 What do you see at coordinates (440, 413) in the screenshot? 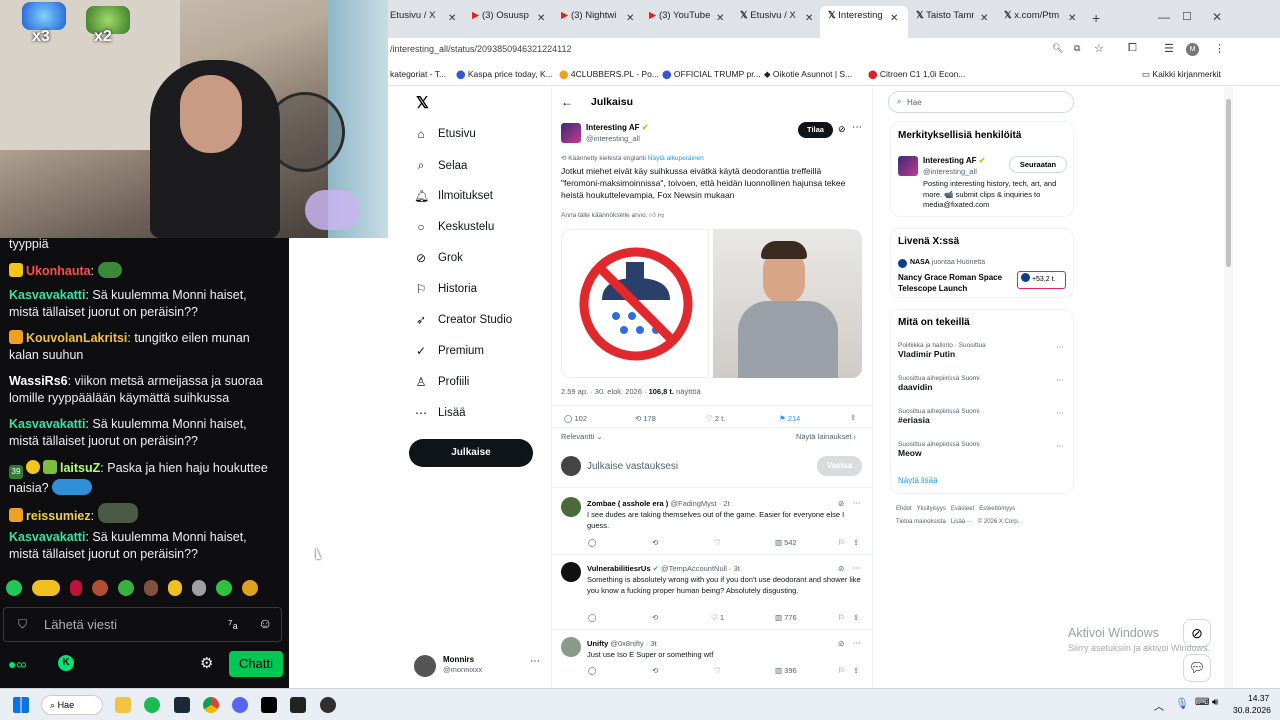
I see `nav-more: ⋯ Lisää` at bounding box center [440, 413].